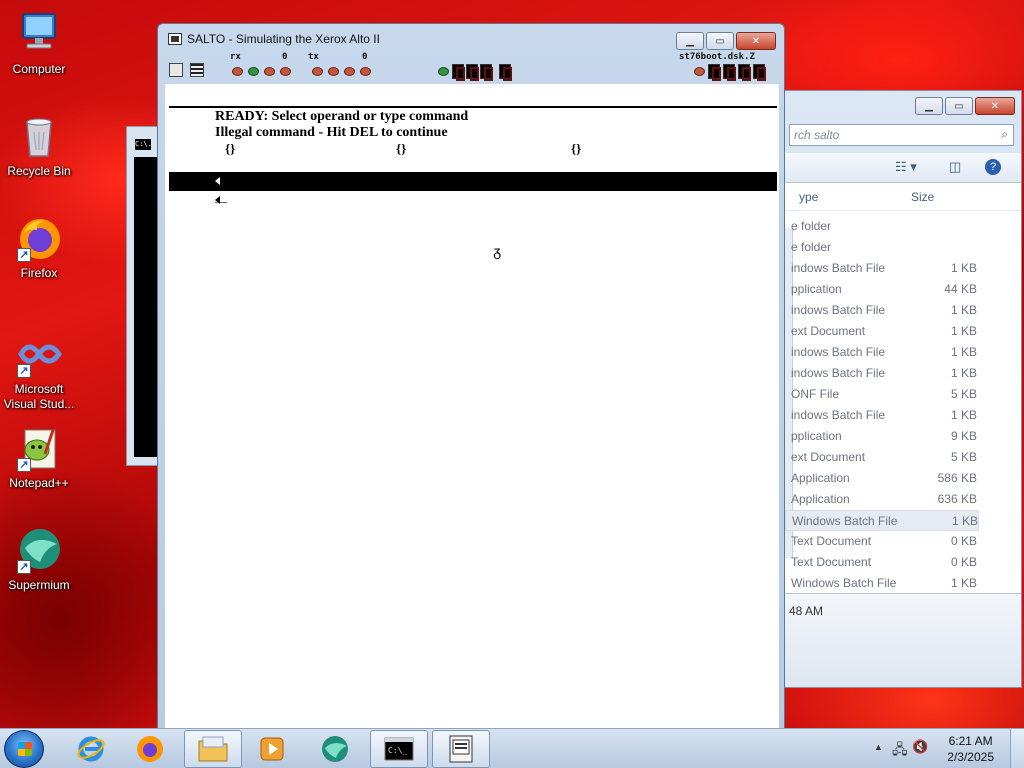 This screenshot has width=1024, height=768. Describe the element at coordinates (143, 296) in the screenshot. I see `cmd-window: C:\.` at that location.